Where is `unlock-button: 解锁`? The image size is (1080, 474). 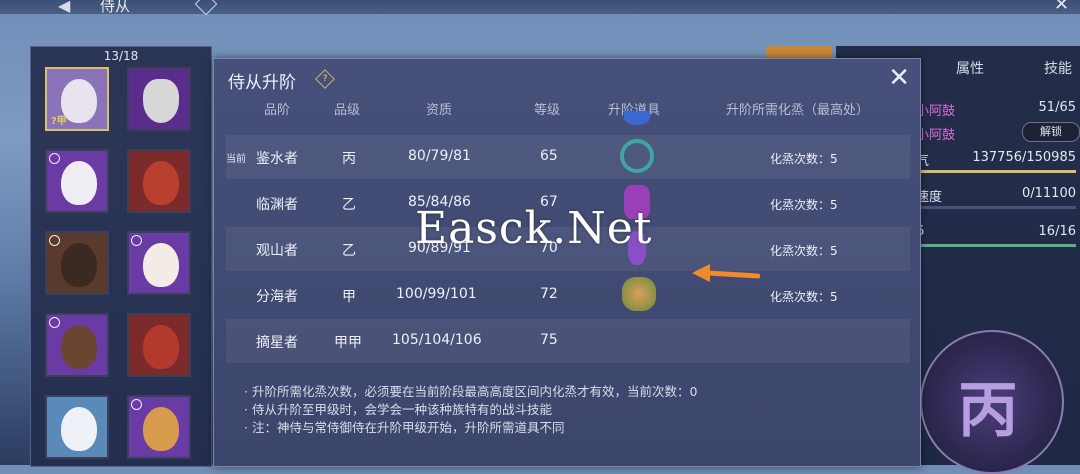
unlock-button: 解锁 is located at coordinates (1051, 132).